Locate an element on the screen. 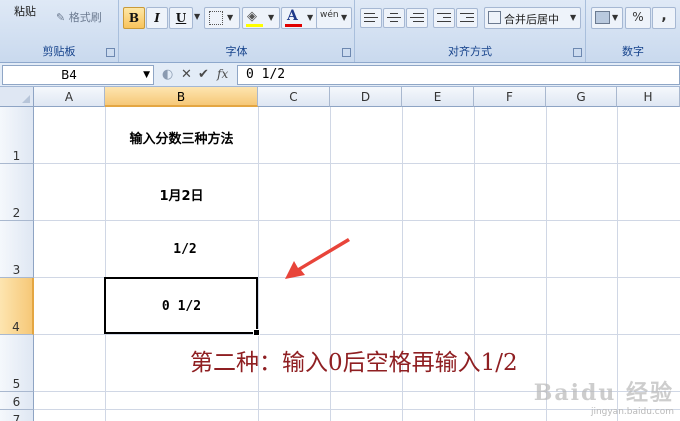 This screenshot has height=421, width=680. watermark: Baidu 经验 jingyan.baidu.com is located at coordinates (604, 396).